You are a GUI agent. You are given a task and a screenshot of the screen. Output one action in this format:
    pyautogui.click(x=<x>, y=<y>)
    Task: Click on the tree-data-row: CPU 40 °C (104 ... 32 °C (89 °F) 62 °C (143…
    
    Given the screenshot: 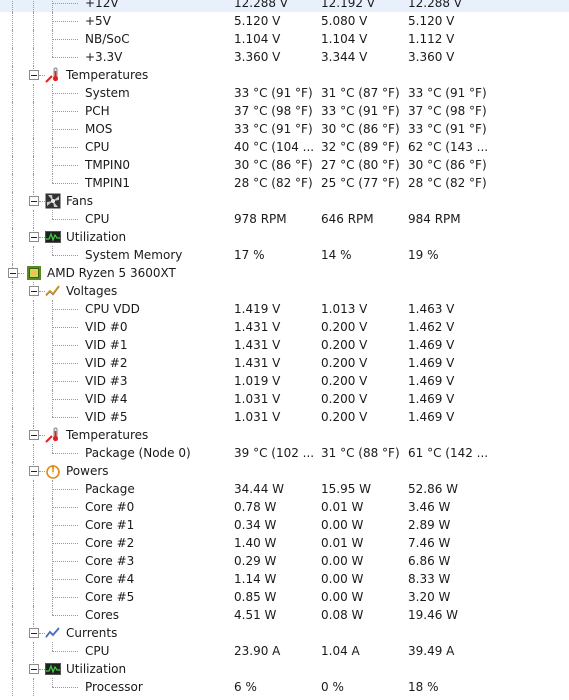 What is the action you would take?
    pyautogui.click(x=284, y=147)
    